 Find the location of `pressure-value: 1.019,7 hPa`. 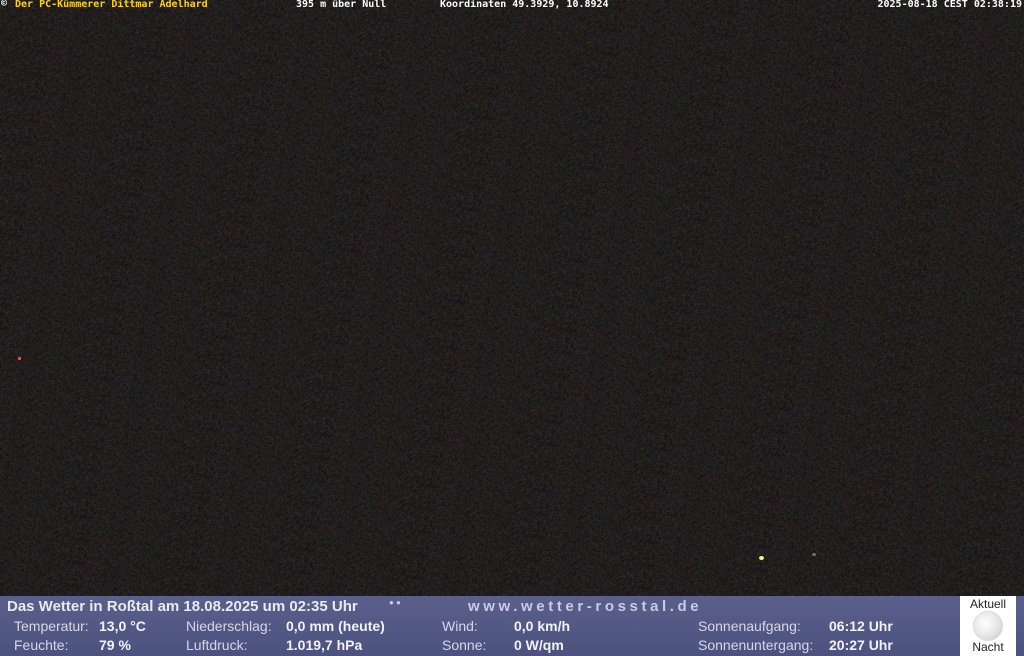

pressure-value: 1.019,7 hPa is located at coordinates (324, 645).